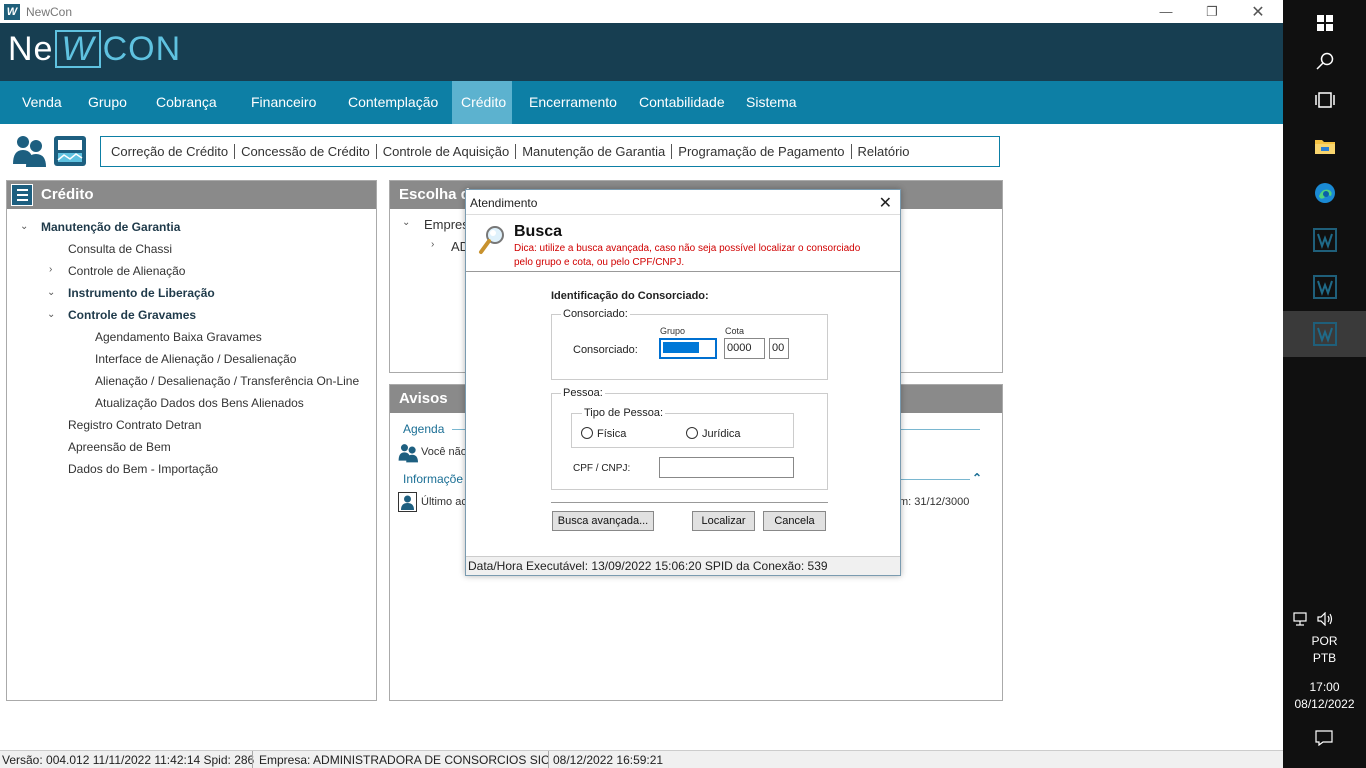  I want to click on logo-prefix: Ne, so click(31, 48).